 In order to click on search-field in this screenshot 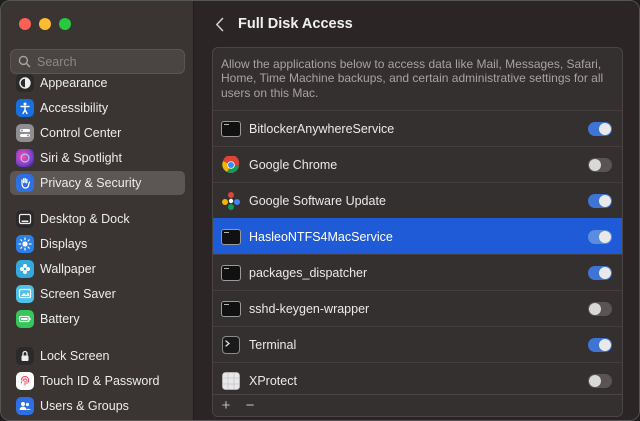, I will do `click(97, 61)`.